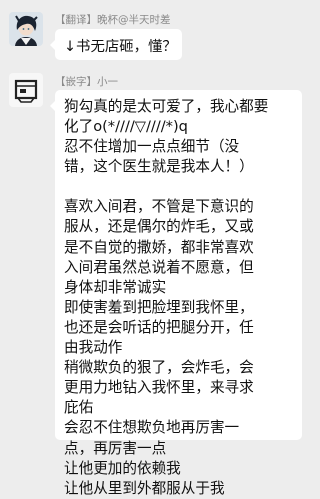 The width and height of the screenshot is (320, 499). I want to click on message-line: 服从，还是偶尔的炸毛，又或, so click(159, 227).